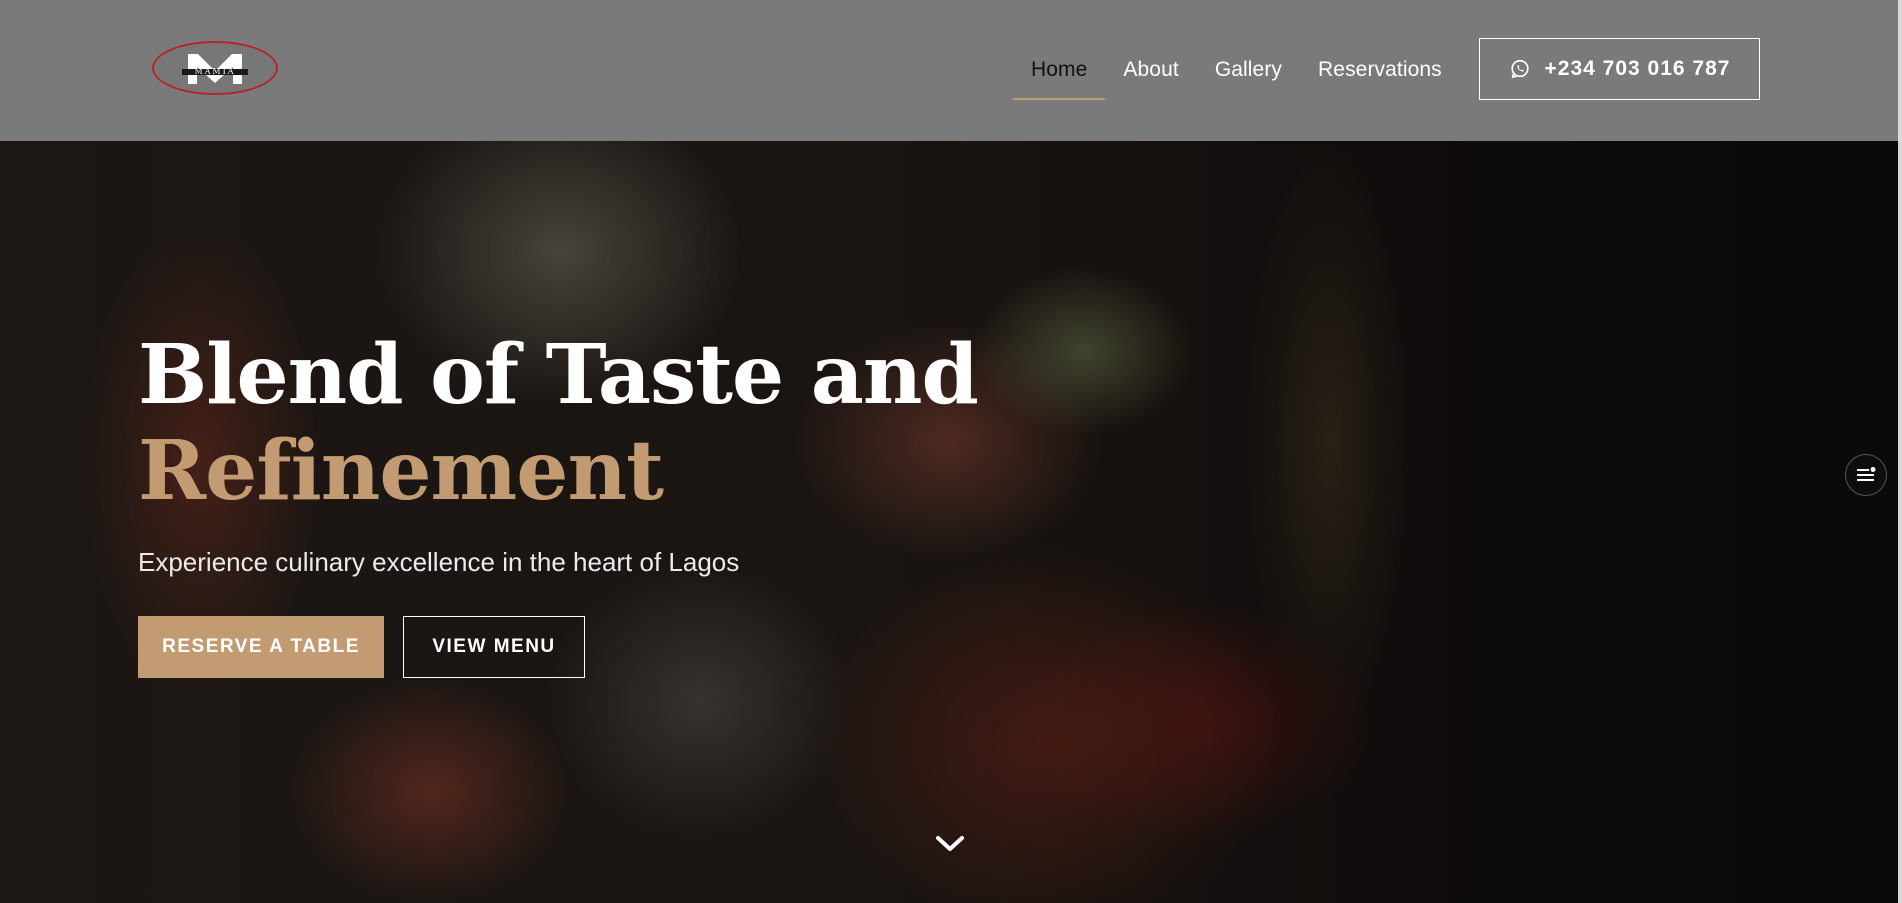 The height and width of the screenshot is (903, 1902). What do you see at coordinates (1519, 69) in the screenshot?
I see `whatsapp-icon` at bounding box center [1519, 69].